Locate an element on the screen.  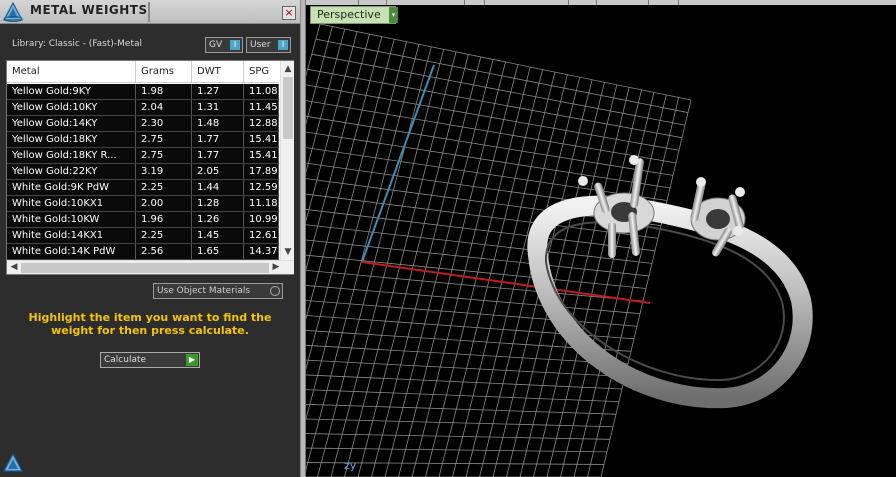
cell-spg: 10.99 is located at coordinates (261, 219).